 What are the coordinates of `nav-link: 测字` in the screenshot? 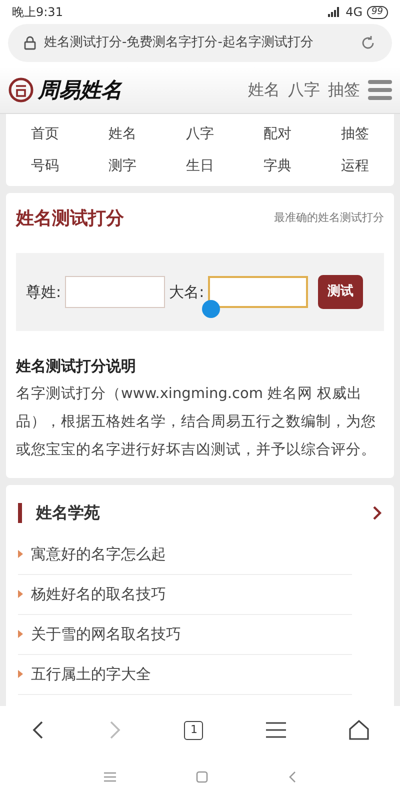 It's located at (123, 166).